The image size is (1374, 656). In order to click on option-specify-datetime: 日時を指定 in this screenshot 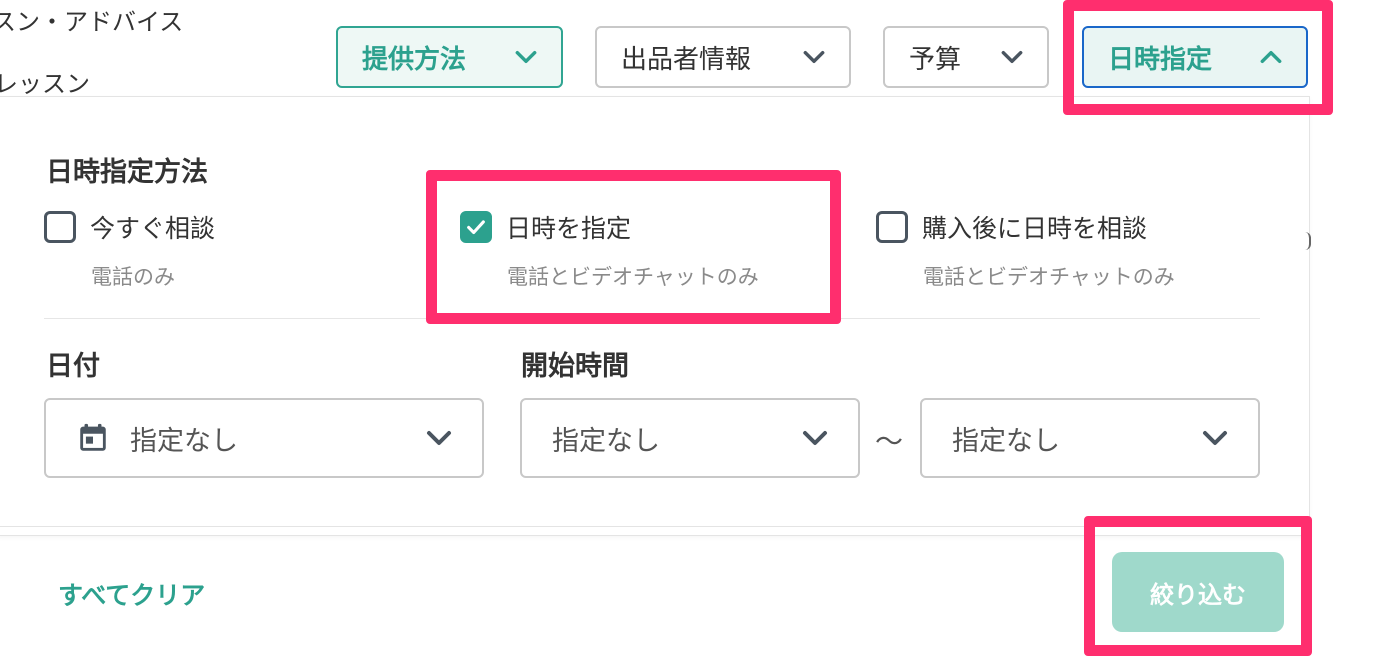, I will do `click(545, 227)`.